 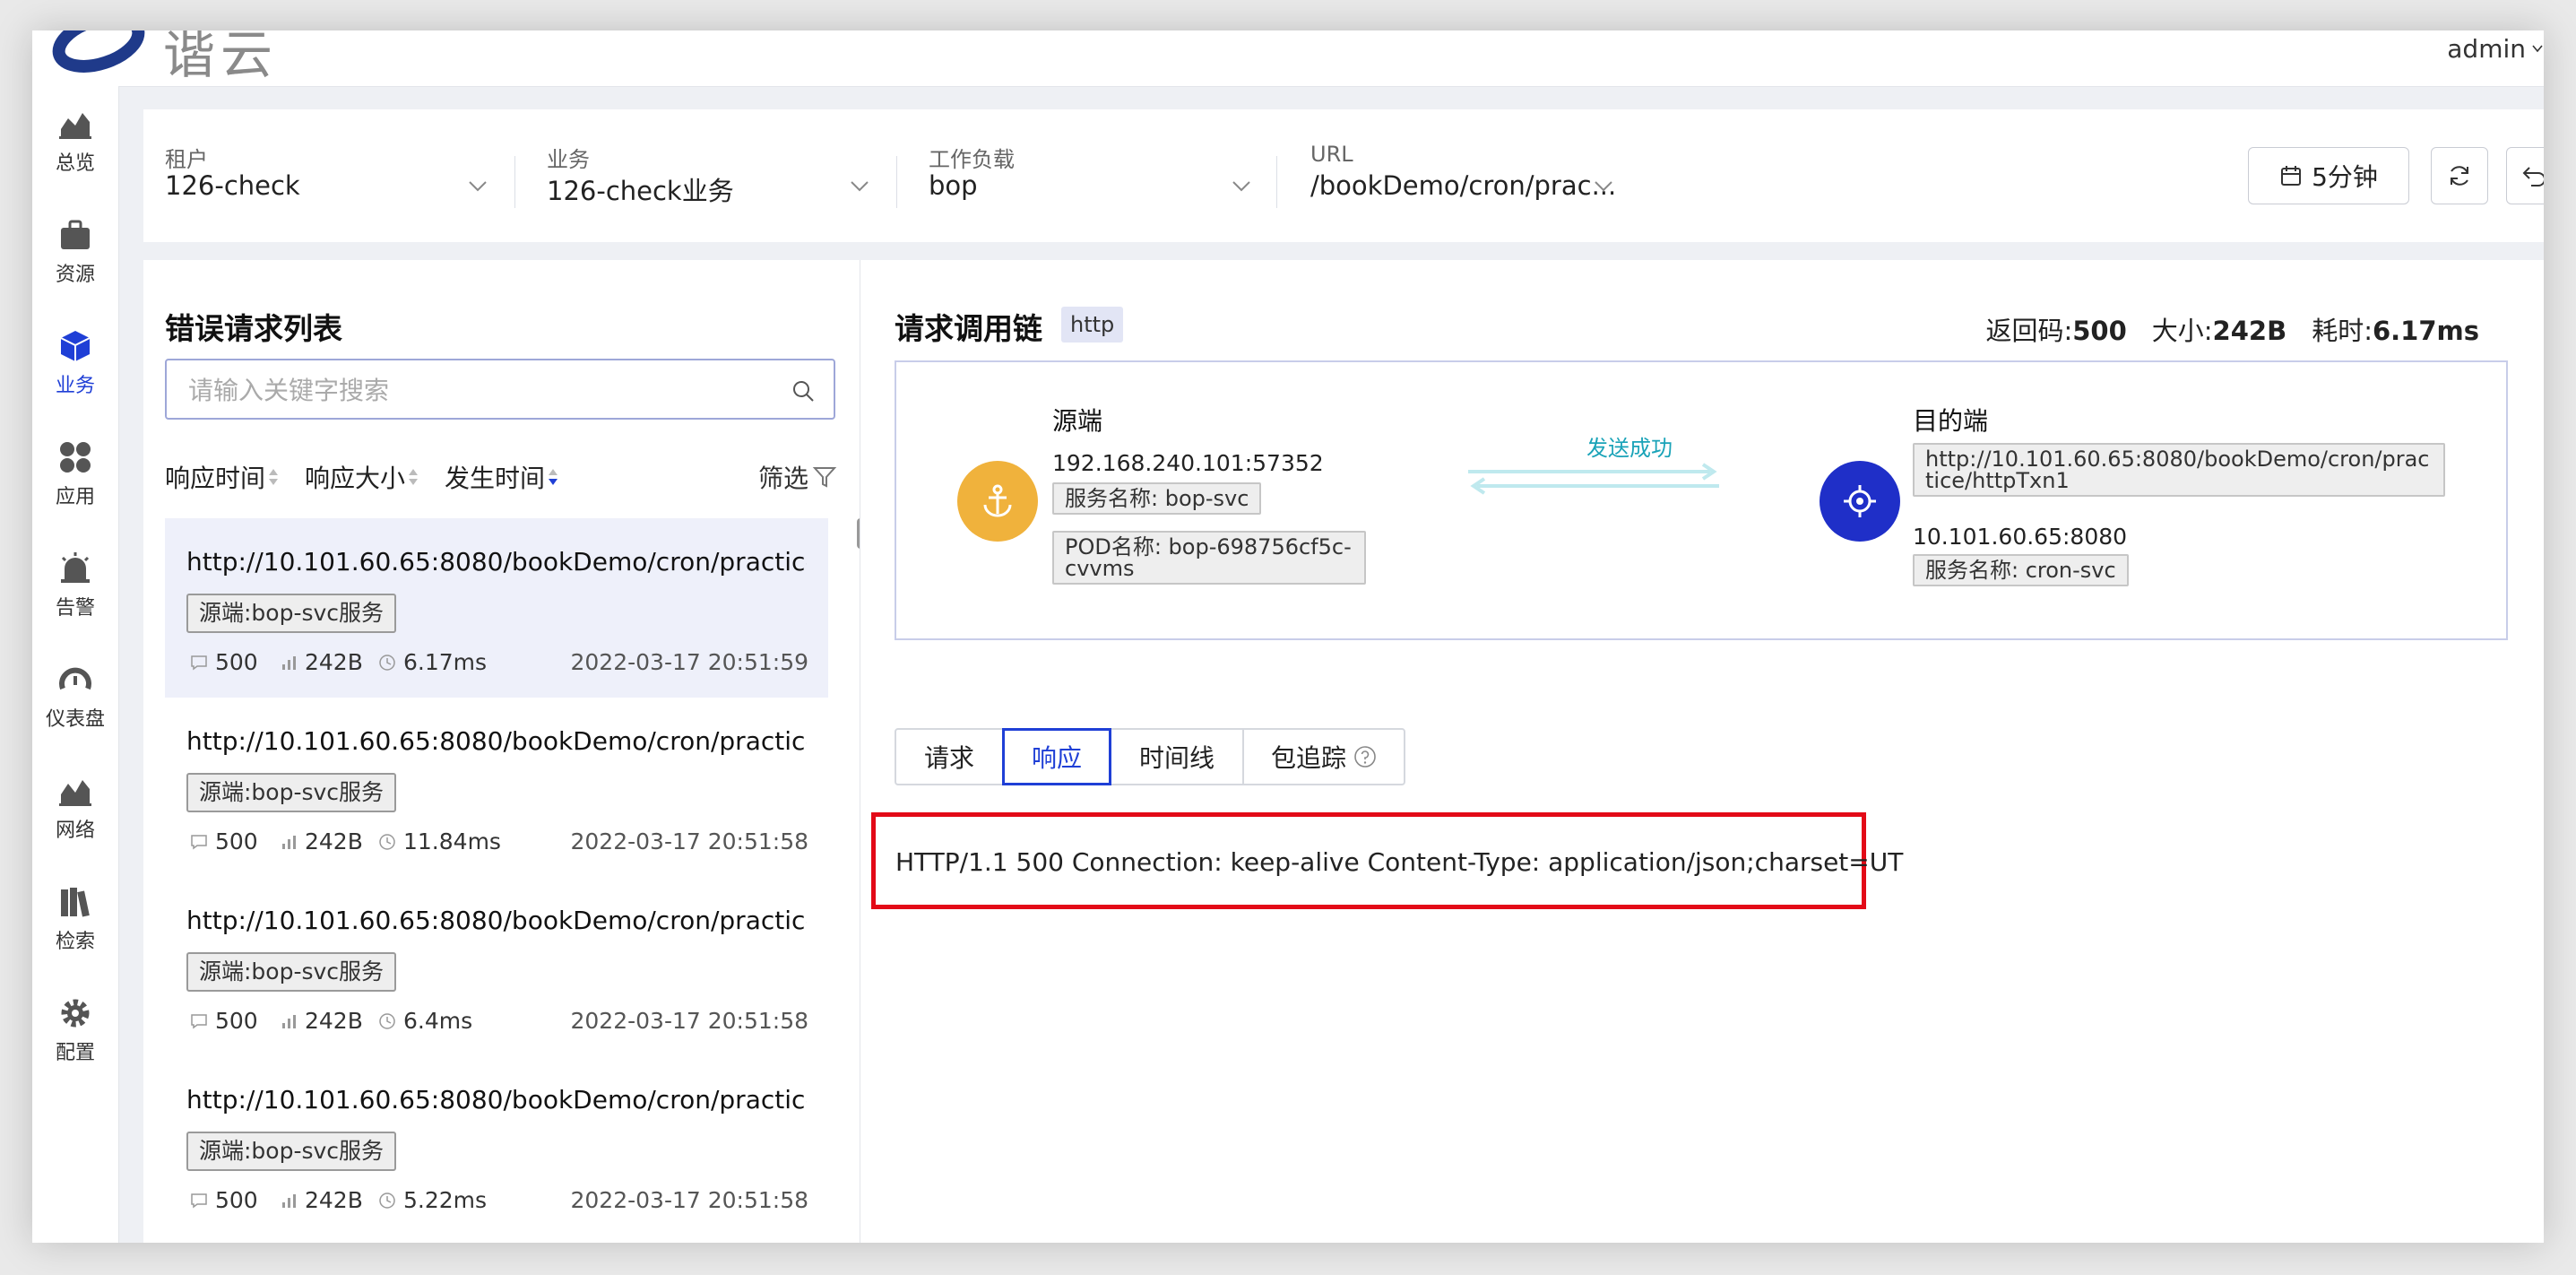 What do you see at coordinates (75, 252) in the screenshot?
I see `nav-item-resources: 资源` at bounding box center [75, 252].